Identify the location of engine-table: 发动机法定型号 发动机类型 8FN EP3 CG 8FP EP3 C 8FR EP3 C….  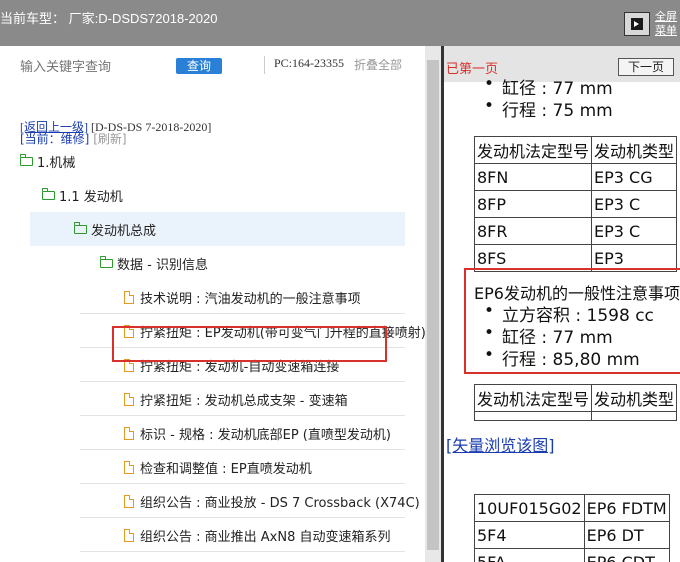
(575, 204).